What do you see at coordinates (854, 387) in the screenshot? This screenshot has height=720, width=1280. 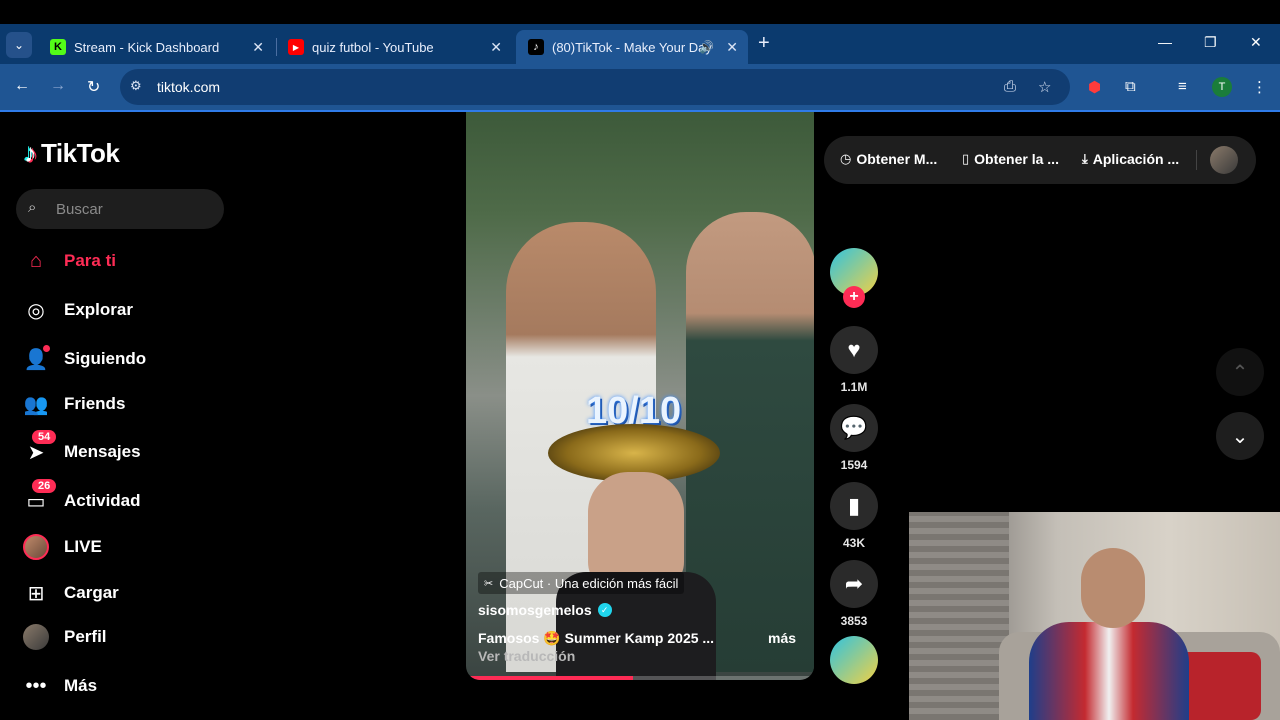 I see `like-count: 1.1M` at bounding box center [854, 387].